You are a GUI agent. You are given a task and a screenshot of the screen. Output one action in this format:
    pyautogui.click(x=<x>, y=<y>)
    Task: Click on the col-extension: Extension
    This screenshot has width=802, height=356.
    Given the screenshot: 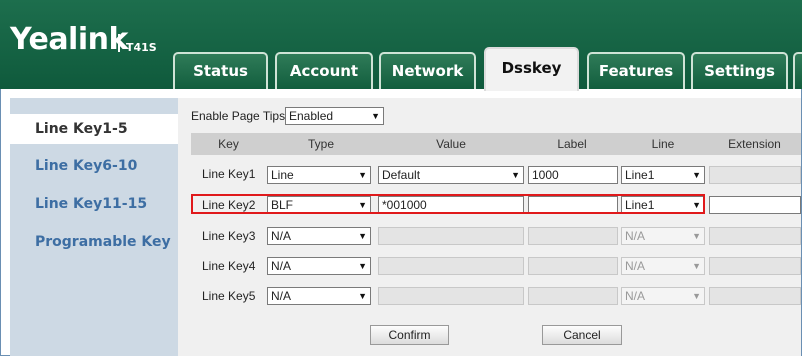 What is the action you would take?
    pyautogui.click(x=754, y=144)
    